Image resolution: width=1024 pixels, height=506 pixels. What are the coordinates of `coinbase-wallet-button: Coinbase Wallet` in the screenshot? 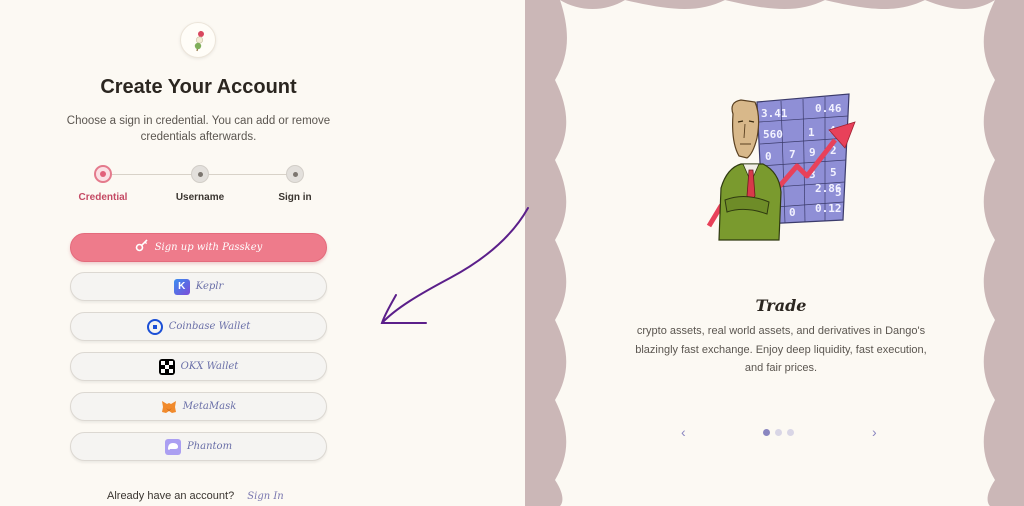 It's located at (198, 326).